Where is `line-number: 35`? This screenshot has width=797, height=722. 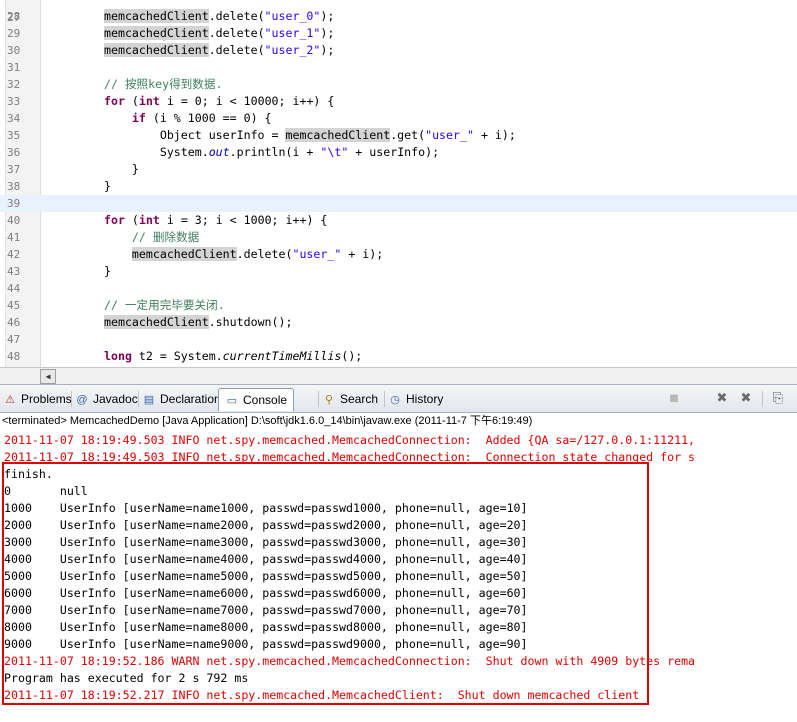 line-number: 35 is located at coordinates (14, 135).